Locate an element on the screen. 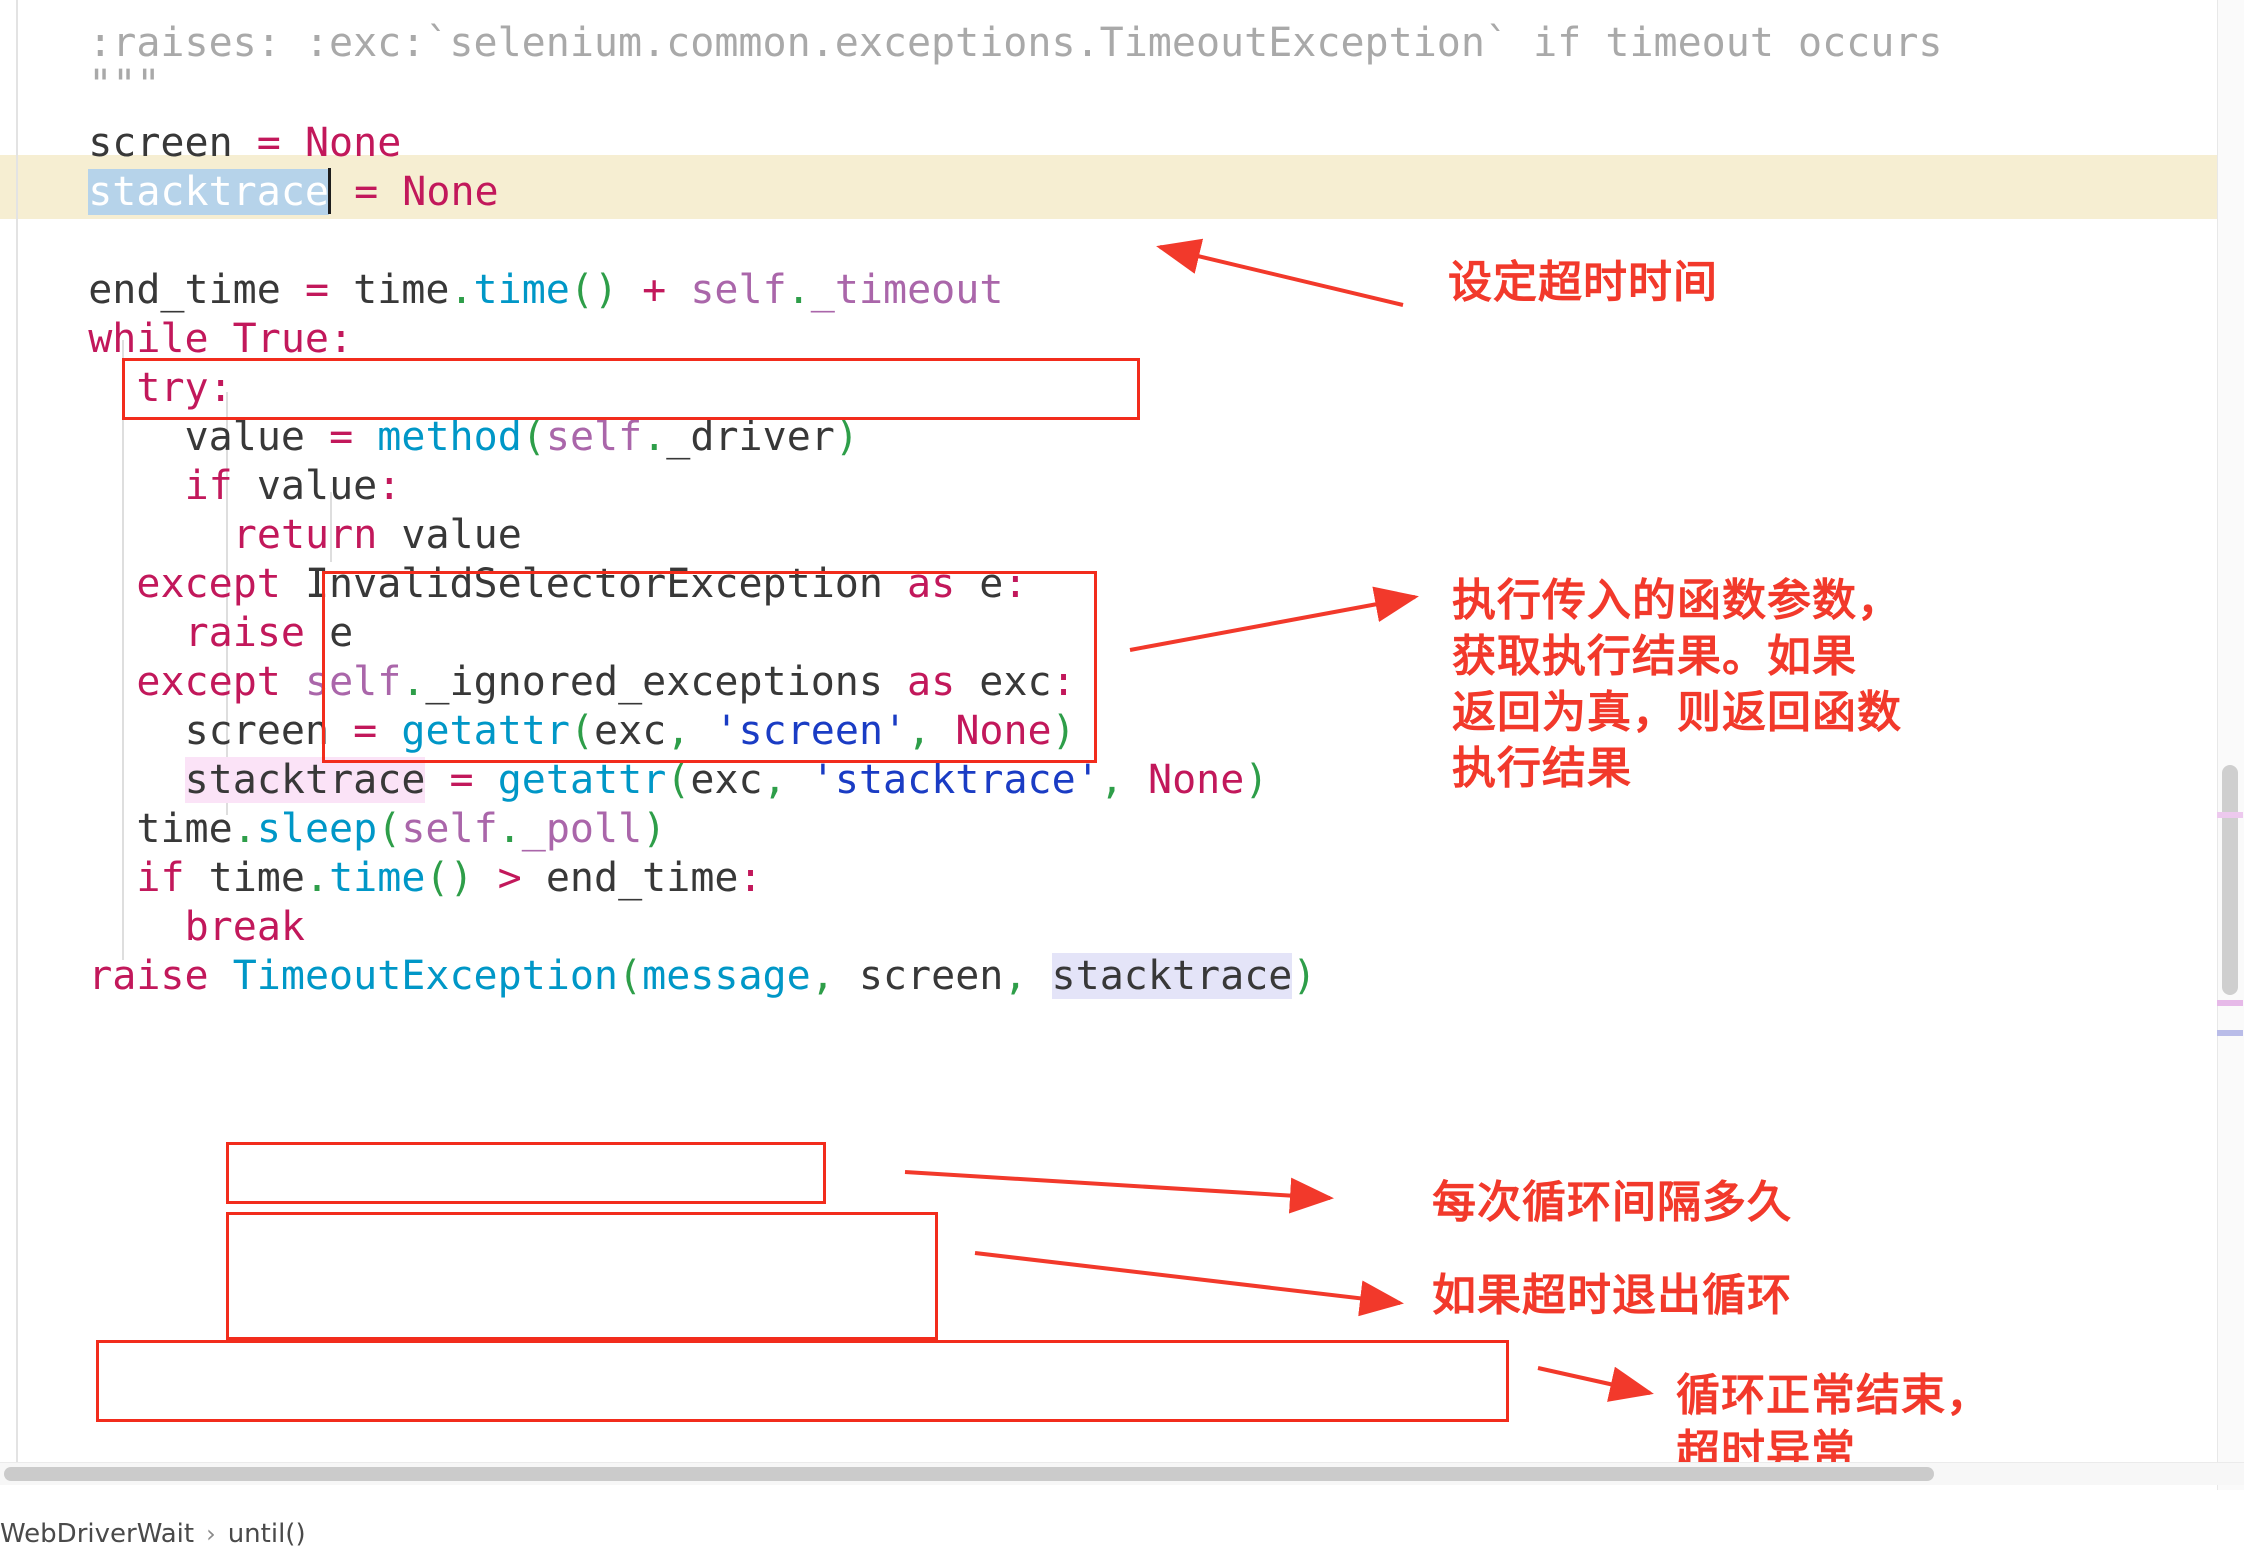  annotation-set-timeout: 设定超时时间 is located at coordinates (1583, 282).